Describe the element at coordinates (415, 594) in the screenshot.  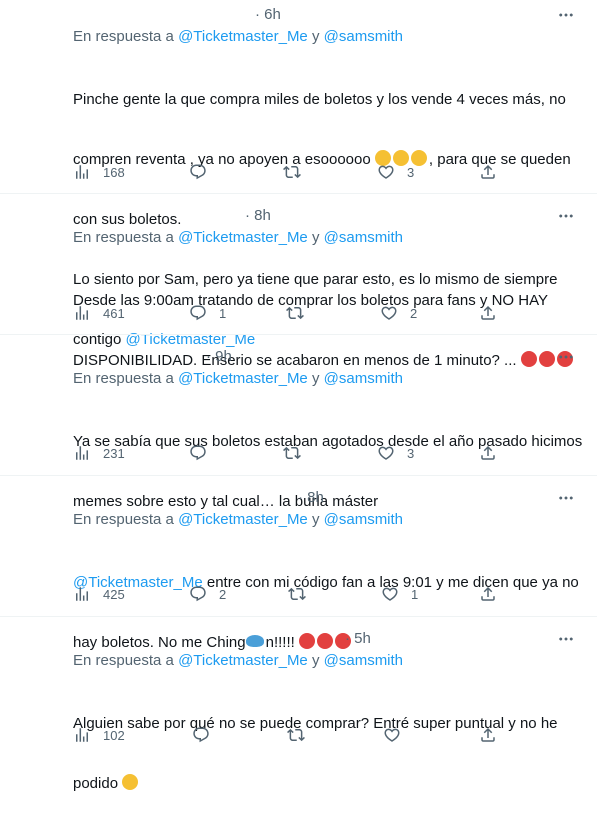
I see `like-count: 1` at that location.